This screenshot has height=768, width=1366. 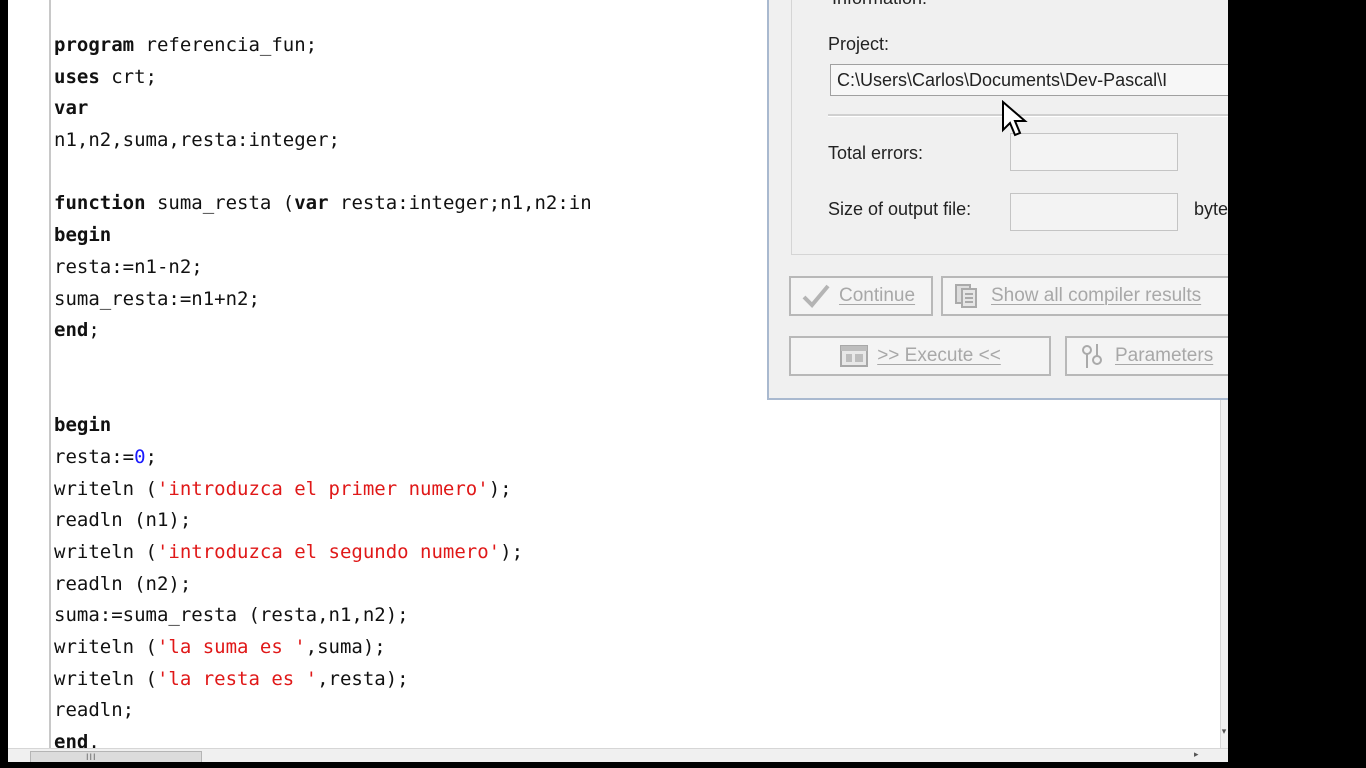 I want to click on code-token: referencia_fun;, so click(x=226, y=45).